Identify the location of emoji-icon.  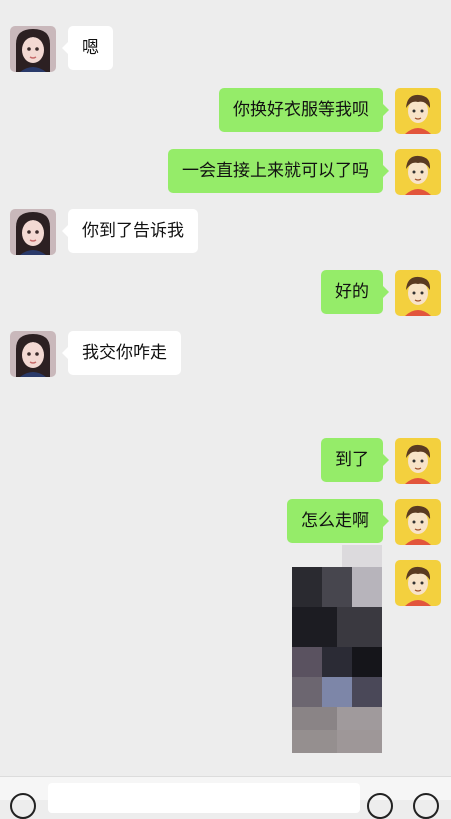
(380, 806).